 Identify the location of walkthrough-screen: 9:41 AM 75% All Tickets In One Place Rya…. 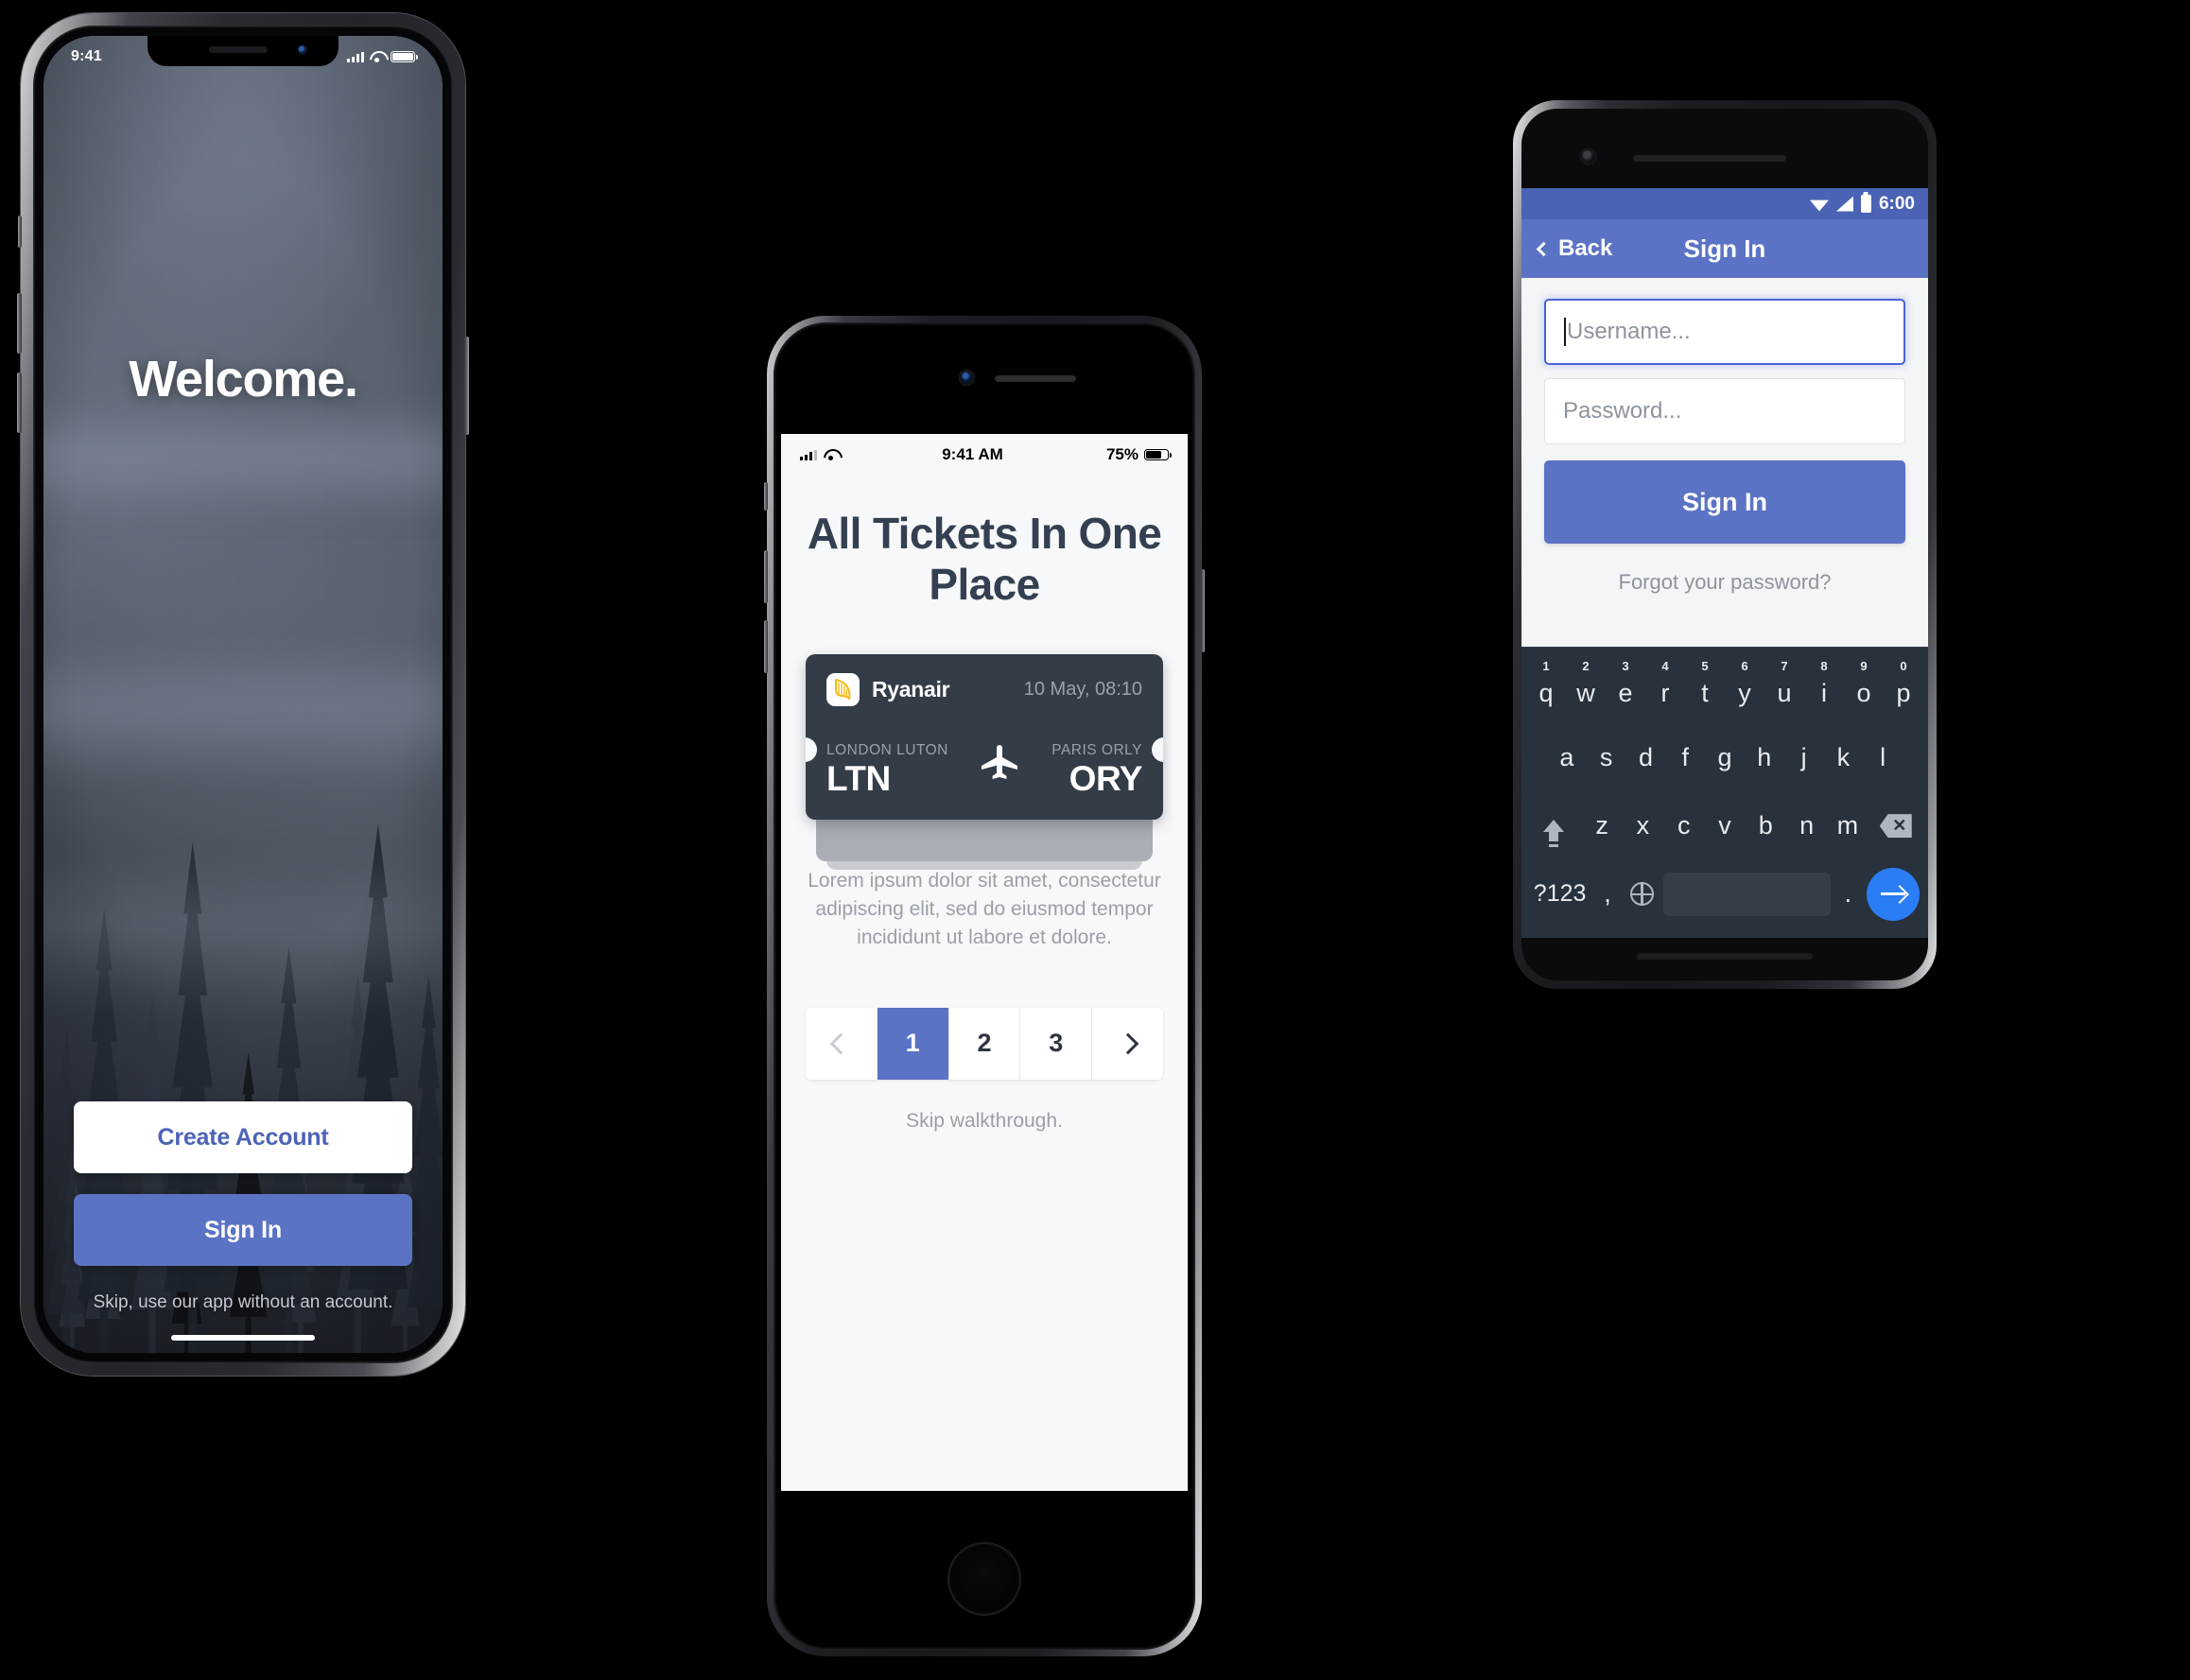
(985, 962).